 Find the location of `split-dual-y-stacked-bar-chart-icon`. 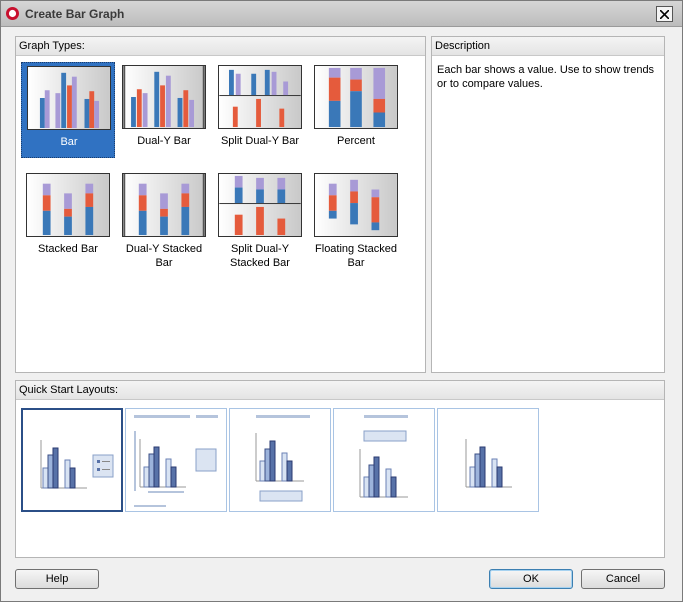

split-dual-y-stacked-bar-chart-icon is located at coordinates (260, 205).